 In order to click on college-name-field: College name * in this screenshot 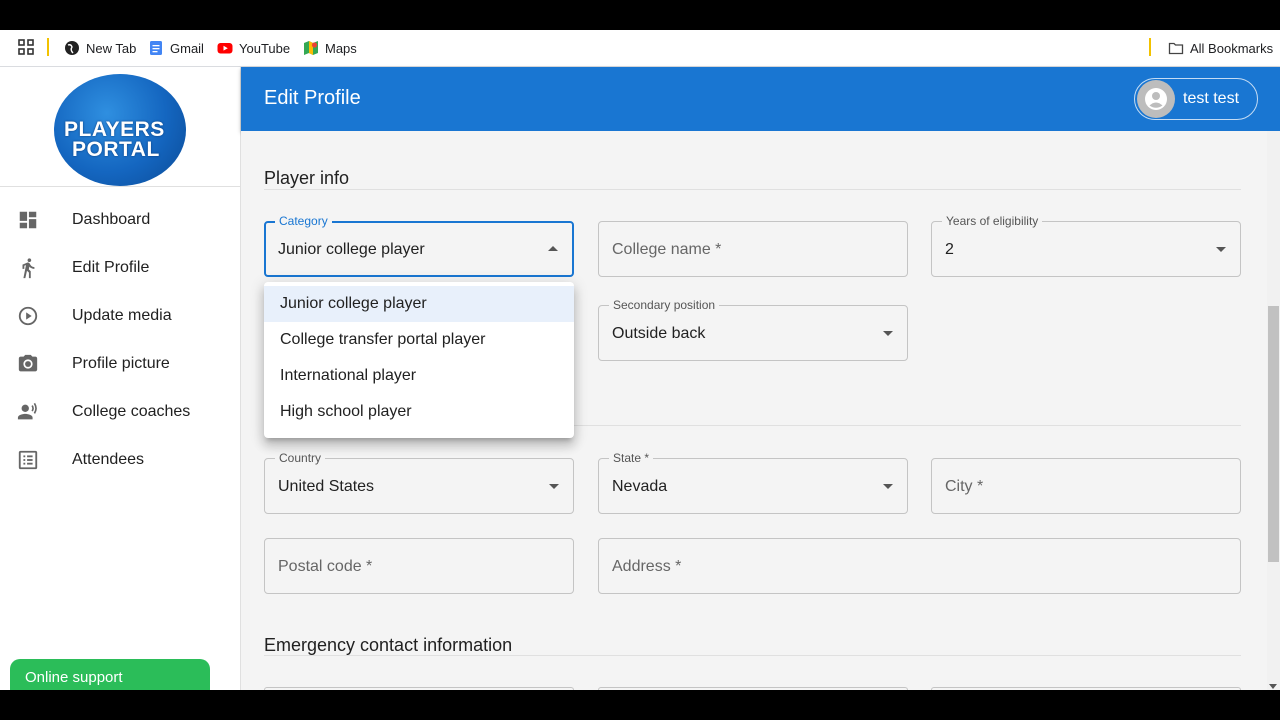, I will do `click(753, 249)`.